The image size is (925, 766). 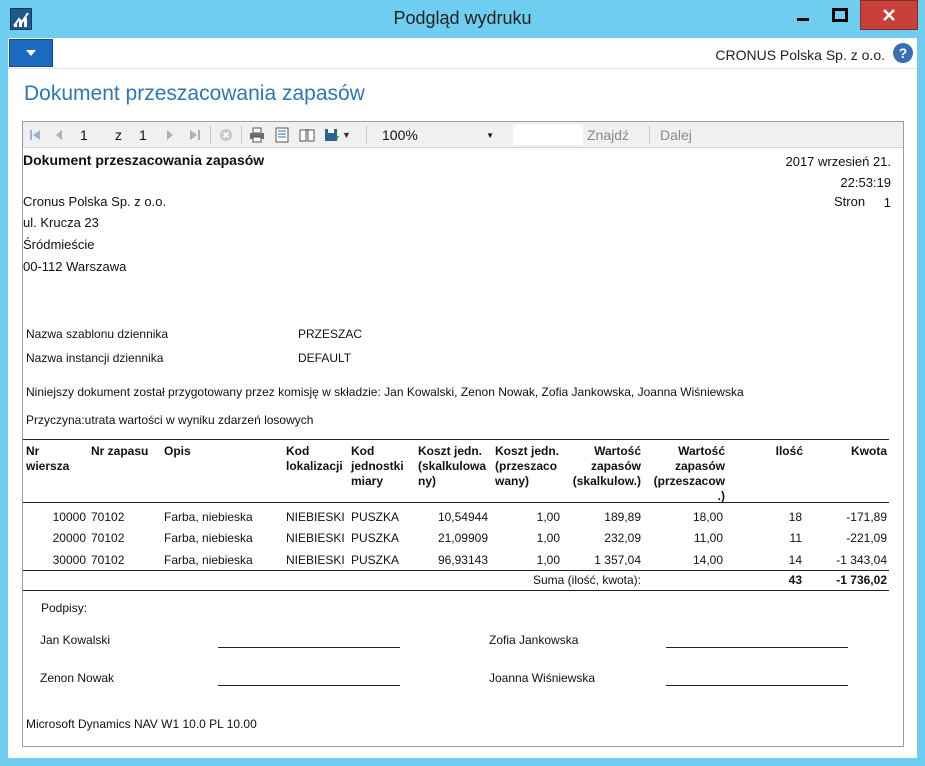 I want to click on print-button, so click(x=257, y=135).